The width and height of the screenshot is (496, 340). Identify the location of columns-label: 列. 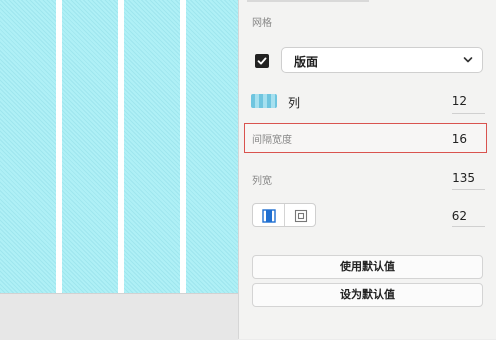
(294, 103).